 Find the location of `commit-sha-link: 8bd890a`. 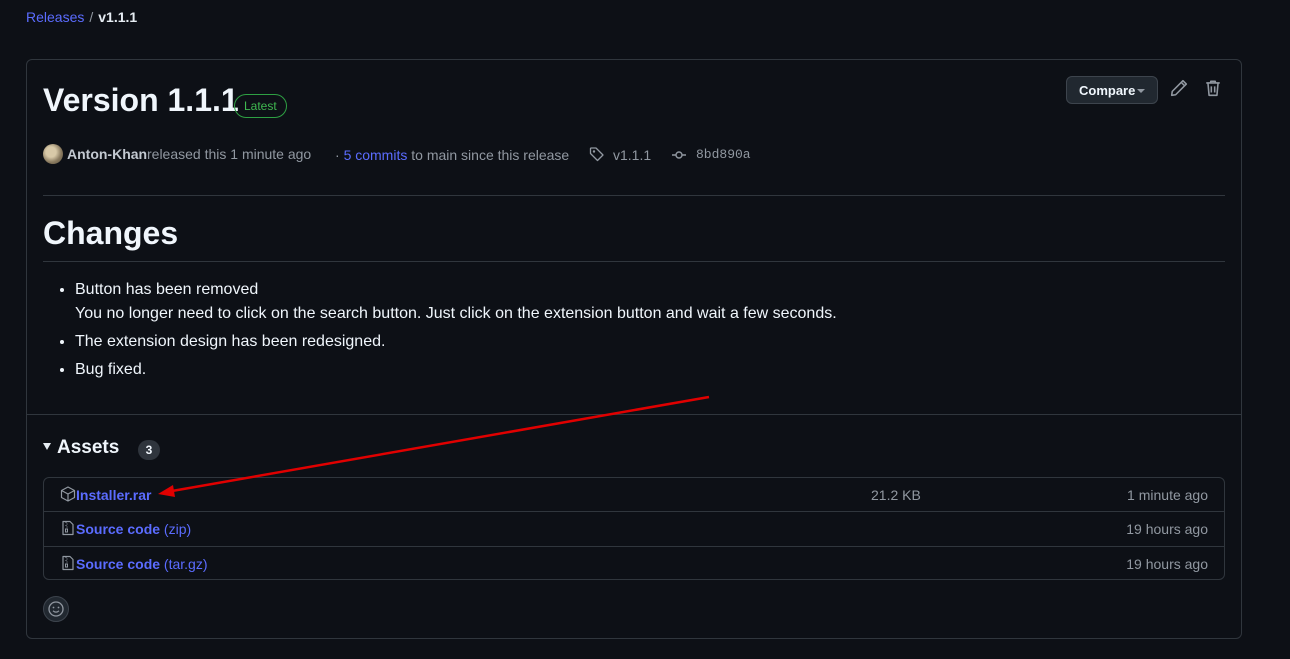

commit-sha-link: 8bd890a is located at coordinates (723, 154).